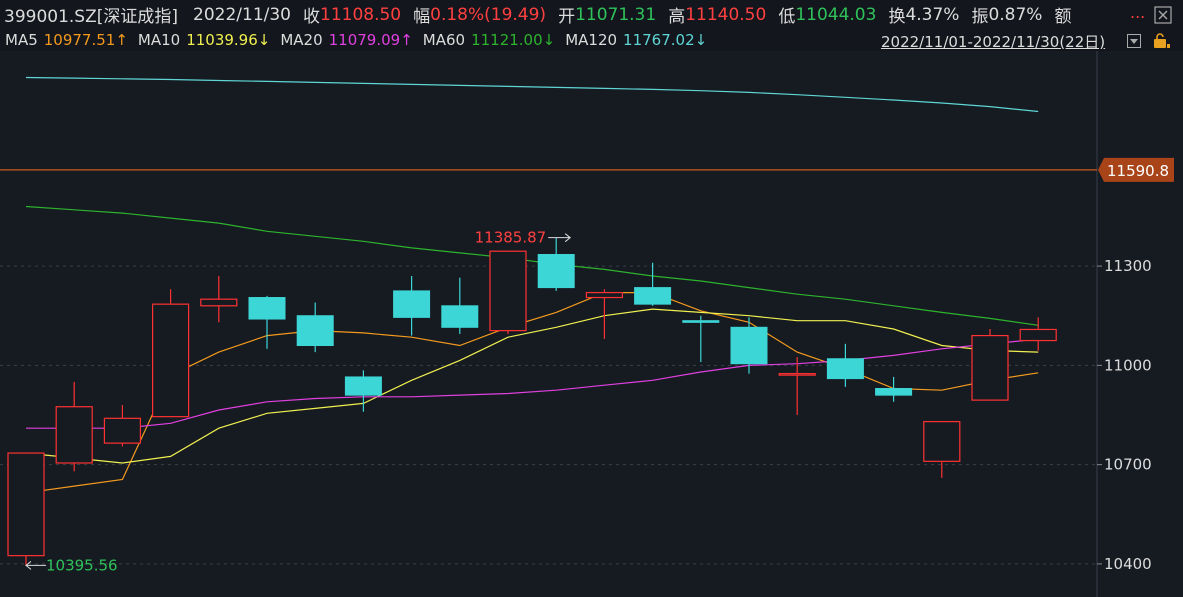 This screenshot has width=1183, height=597. What do you see at coordinates (370, 40) in the screenshot?
I see `ma20-value: 11079.09↑` at bounding box center [370, 40].